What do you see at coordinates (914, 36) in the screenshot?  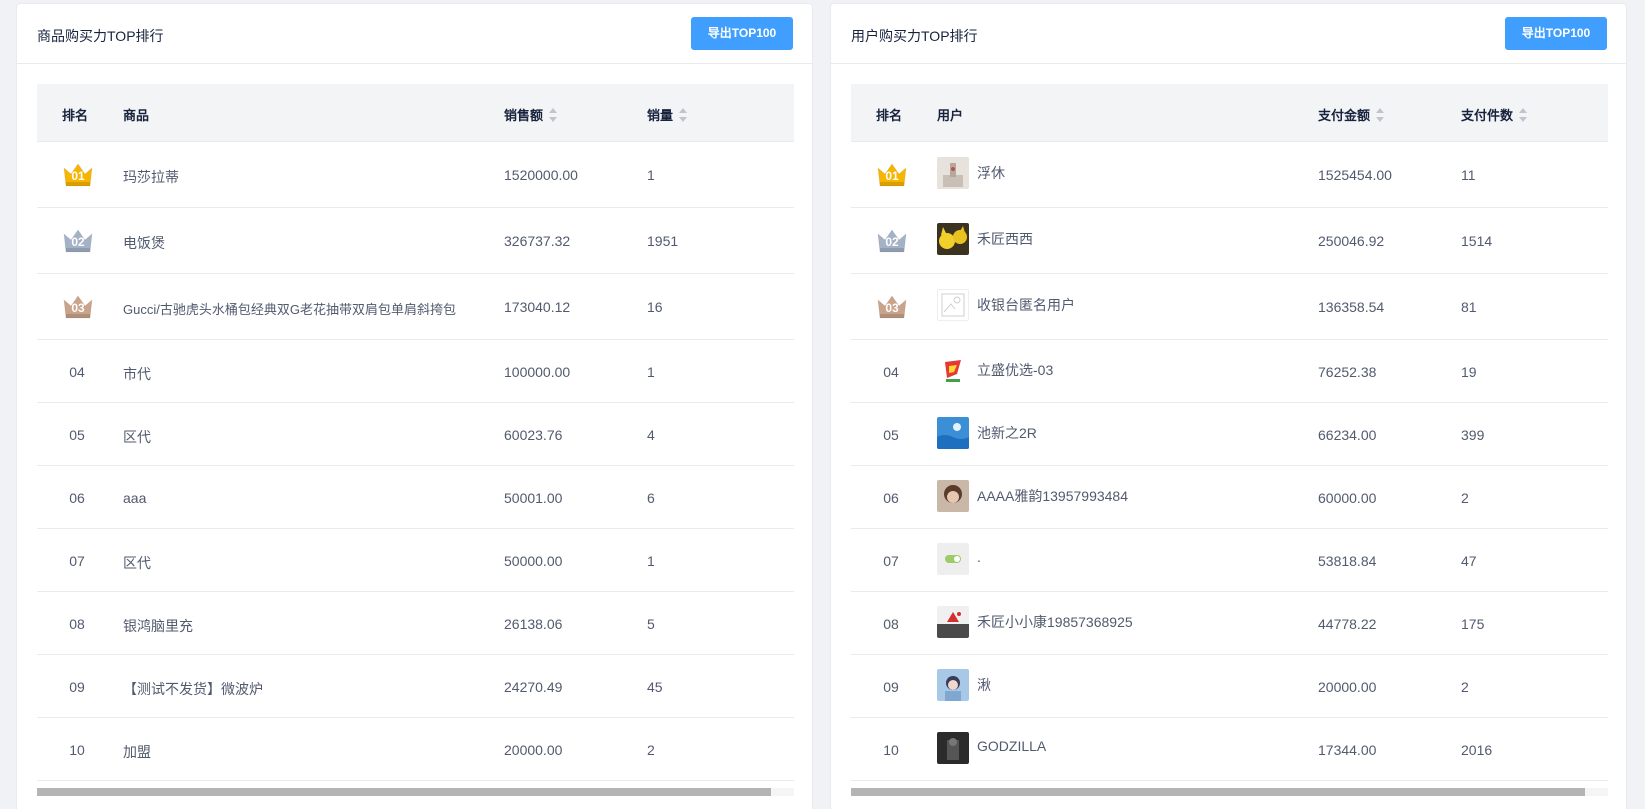 I see `panel-title: 用户购买力TOP排行` at bounding box center [914, 36].